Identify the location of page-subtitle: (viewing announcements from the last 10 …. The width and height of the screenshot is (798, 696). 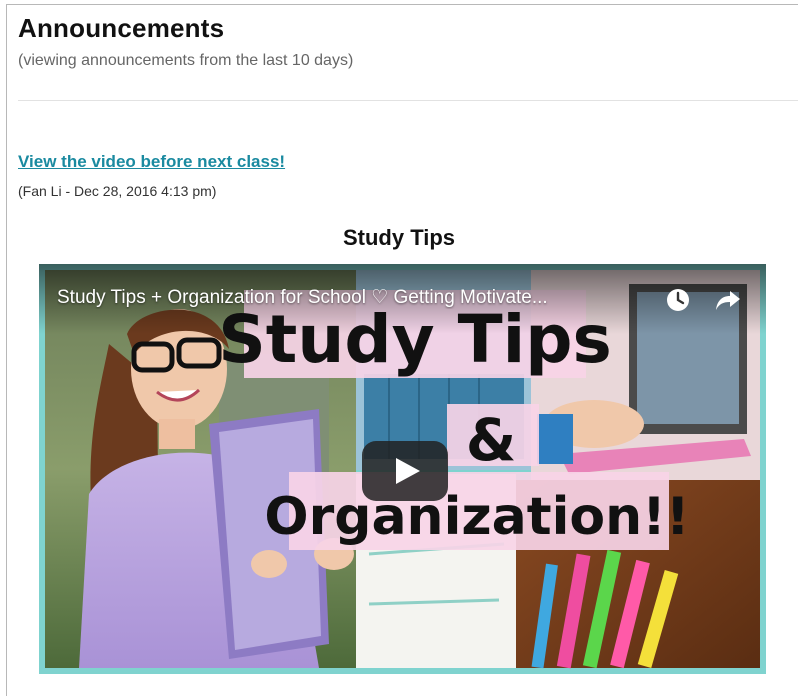
(186, 60).